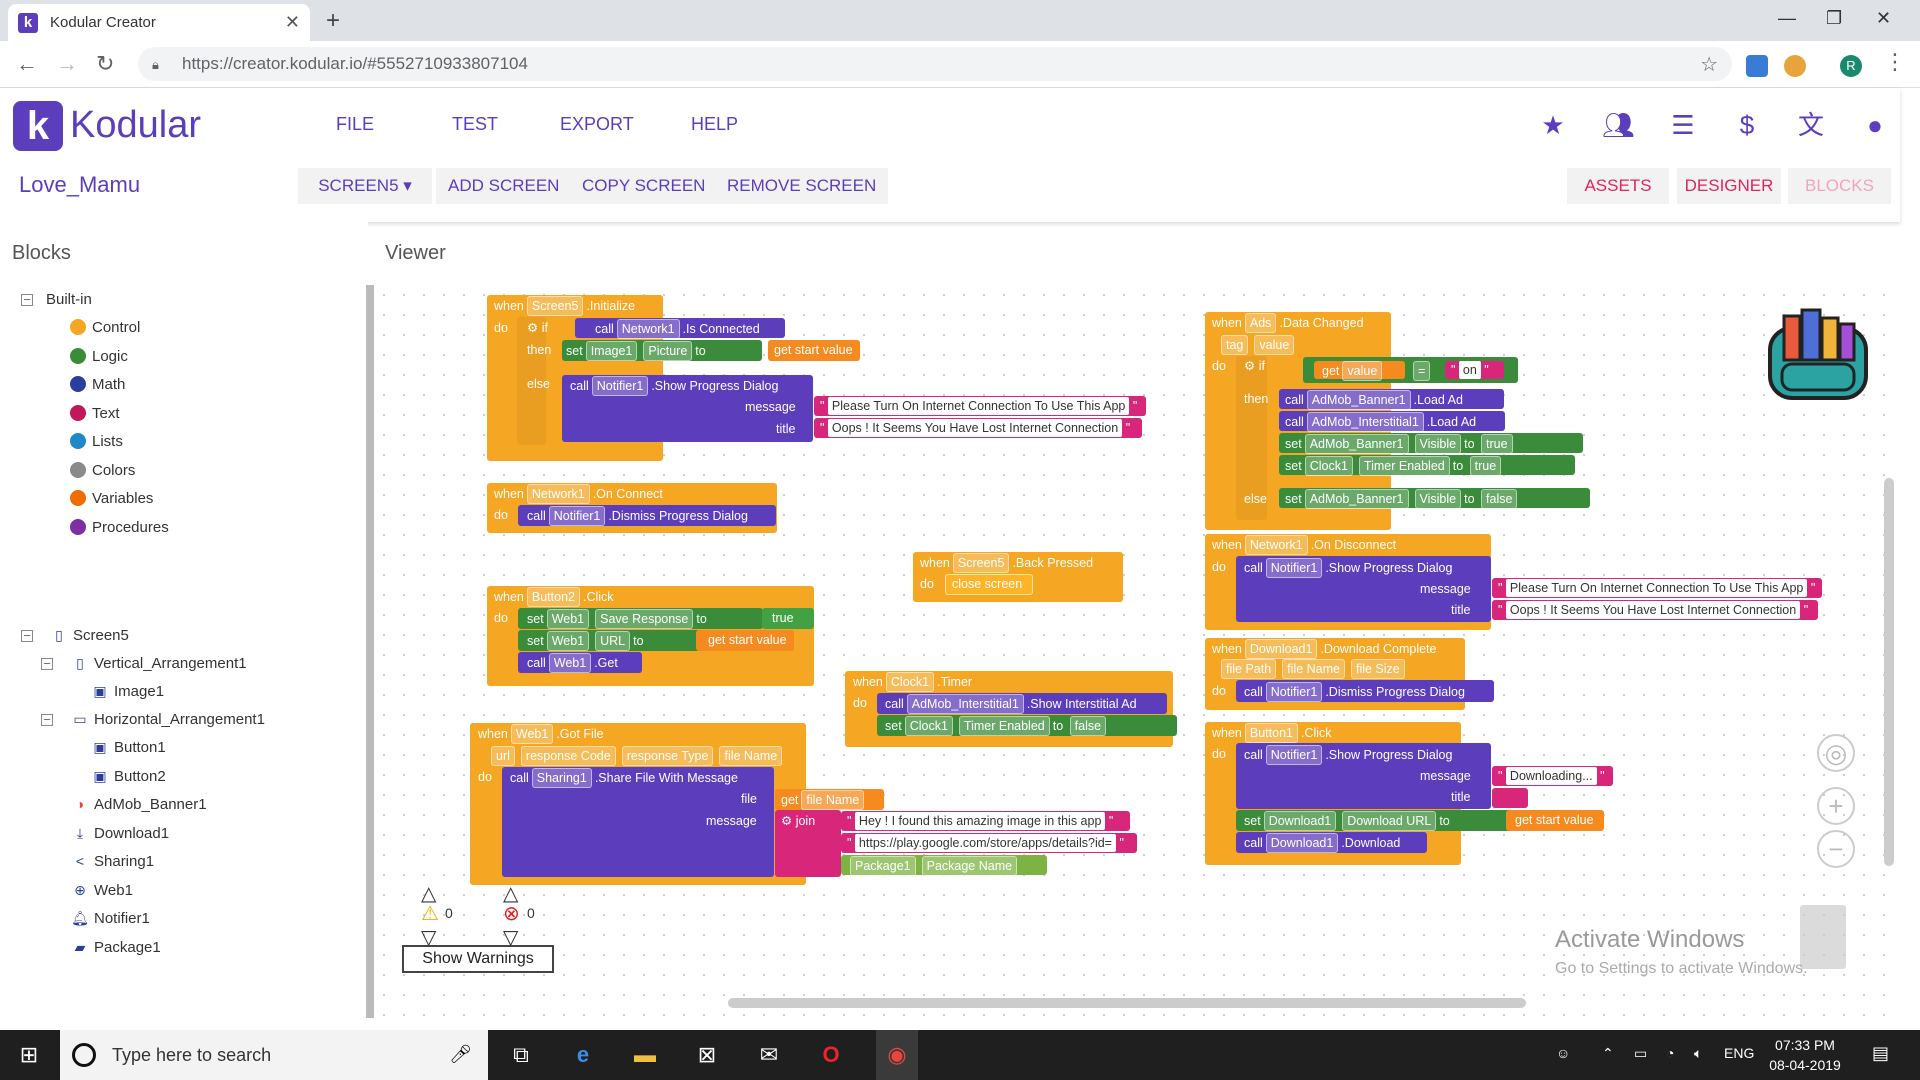 Image resolution: width=1920 pixels, height=1080 pixels. Describe the element at coordinates (1260, 323) in the screenshot. I see `component-dropdown: Ads` at that location.